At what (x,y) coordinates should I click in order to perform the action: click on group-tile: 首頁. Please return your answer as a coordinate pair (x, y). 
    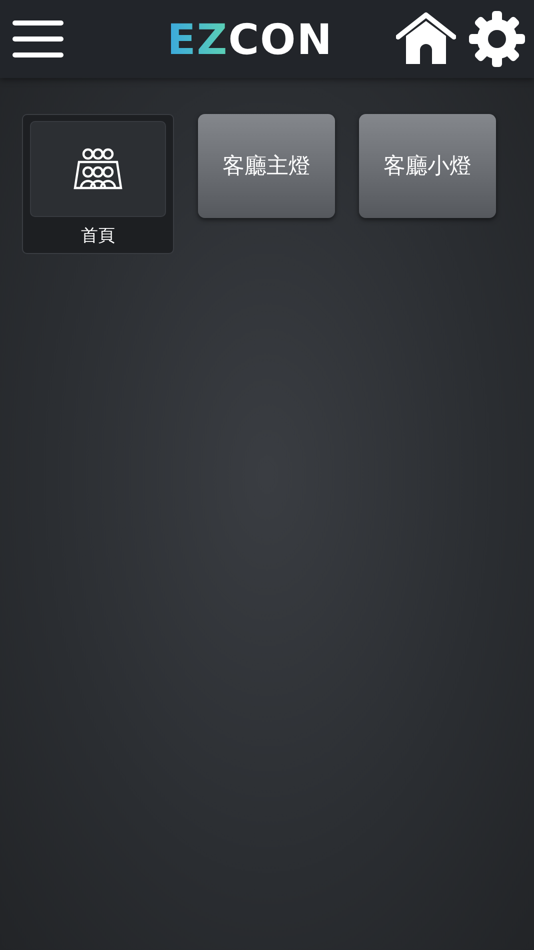
    Looking at the image, I should click on (98, 184).